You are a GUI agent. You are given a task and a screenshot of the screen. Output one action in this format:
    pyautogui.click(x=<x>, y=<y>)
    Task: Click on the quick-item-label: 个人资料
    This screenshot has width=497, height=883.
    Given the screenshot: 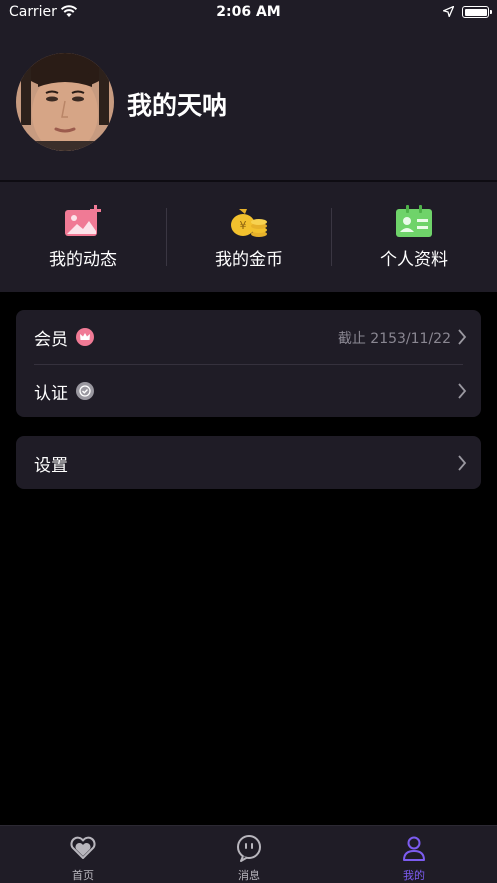 What is the action you would take?
    pyautogui.click(x=414, y=260)
    